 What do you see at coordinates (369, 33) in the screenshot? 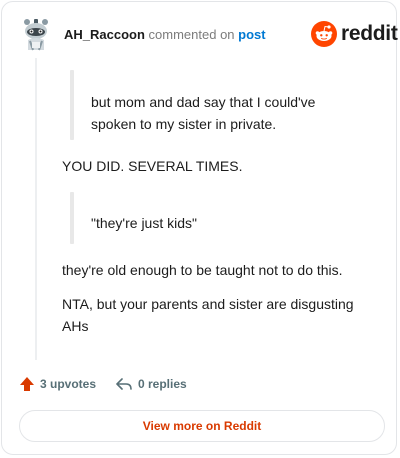
I see `reddit-wordmark: reddit` at bounding box center [369, 33].